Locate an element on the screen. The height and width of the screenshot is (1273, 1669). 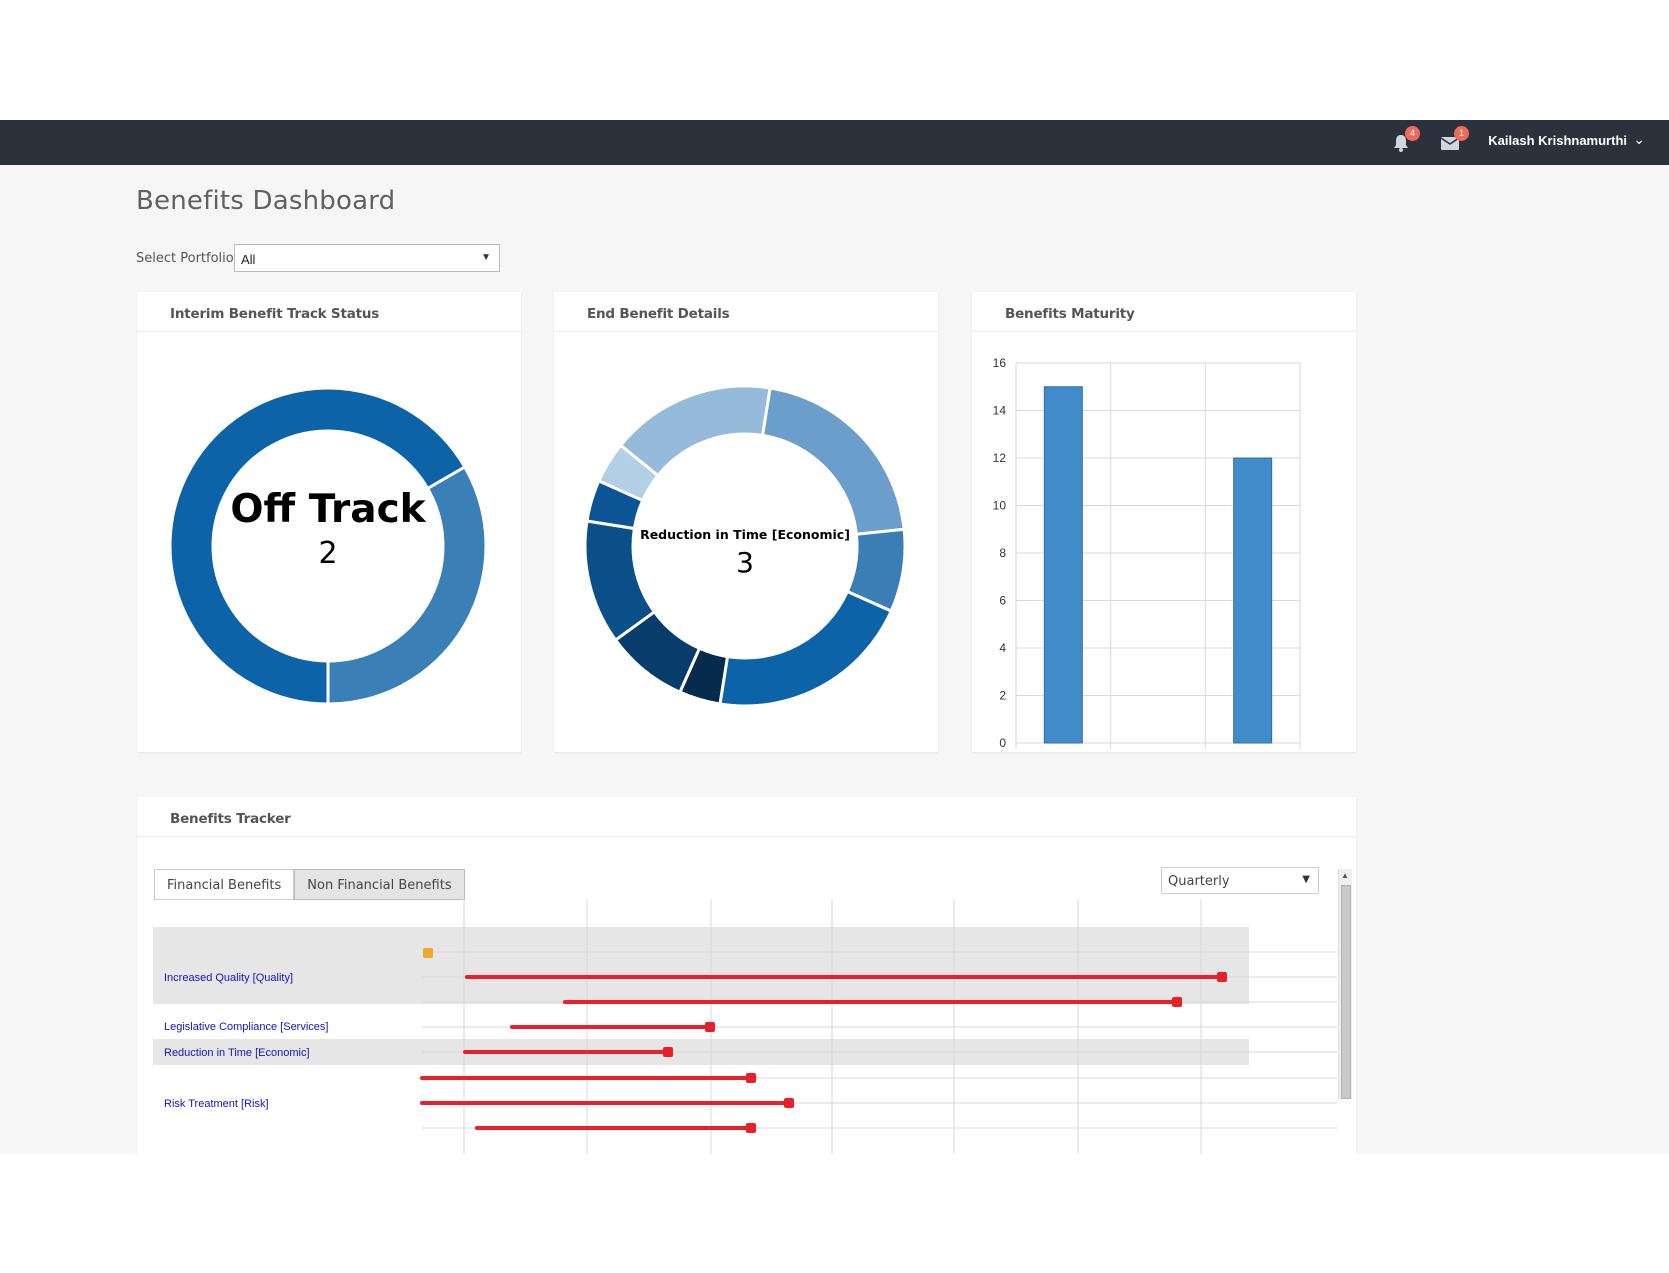
interim-center-value: 2 is located at coordinates (327, 553).